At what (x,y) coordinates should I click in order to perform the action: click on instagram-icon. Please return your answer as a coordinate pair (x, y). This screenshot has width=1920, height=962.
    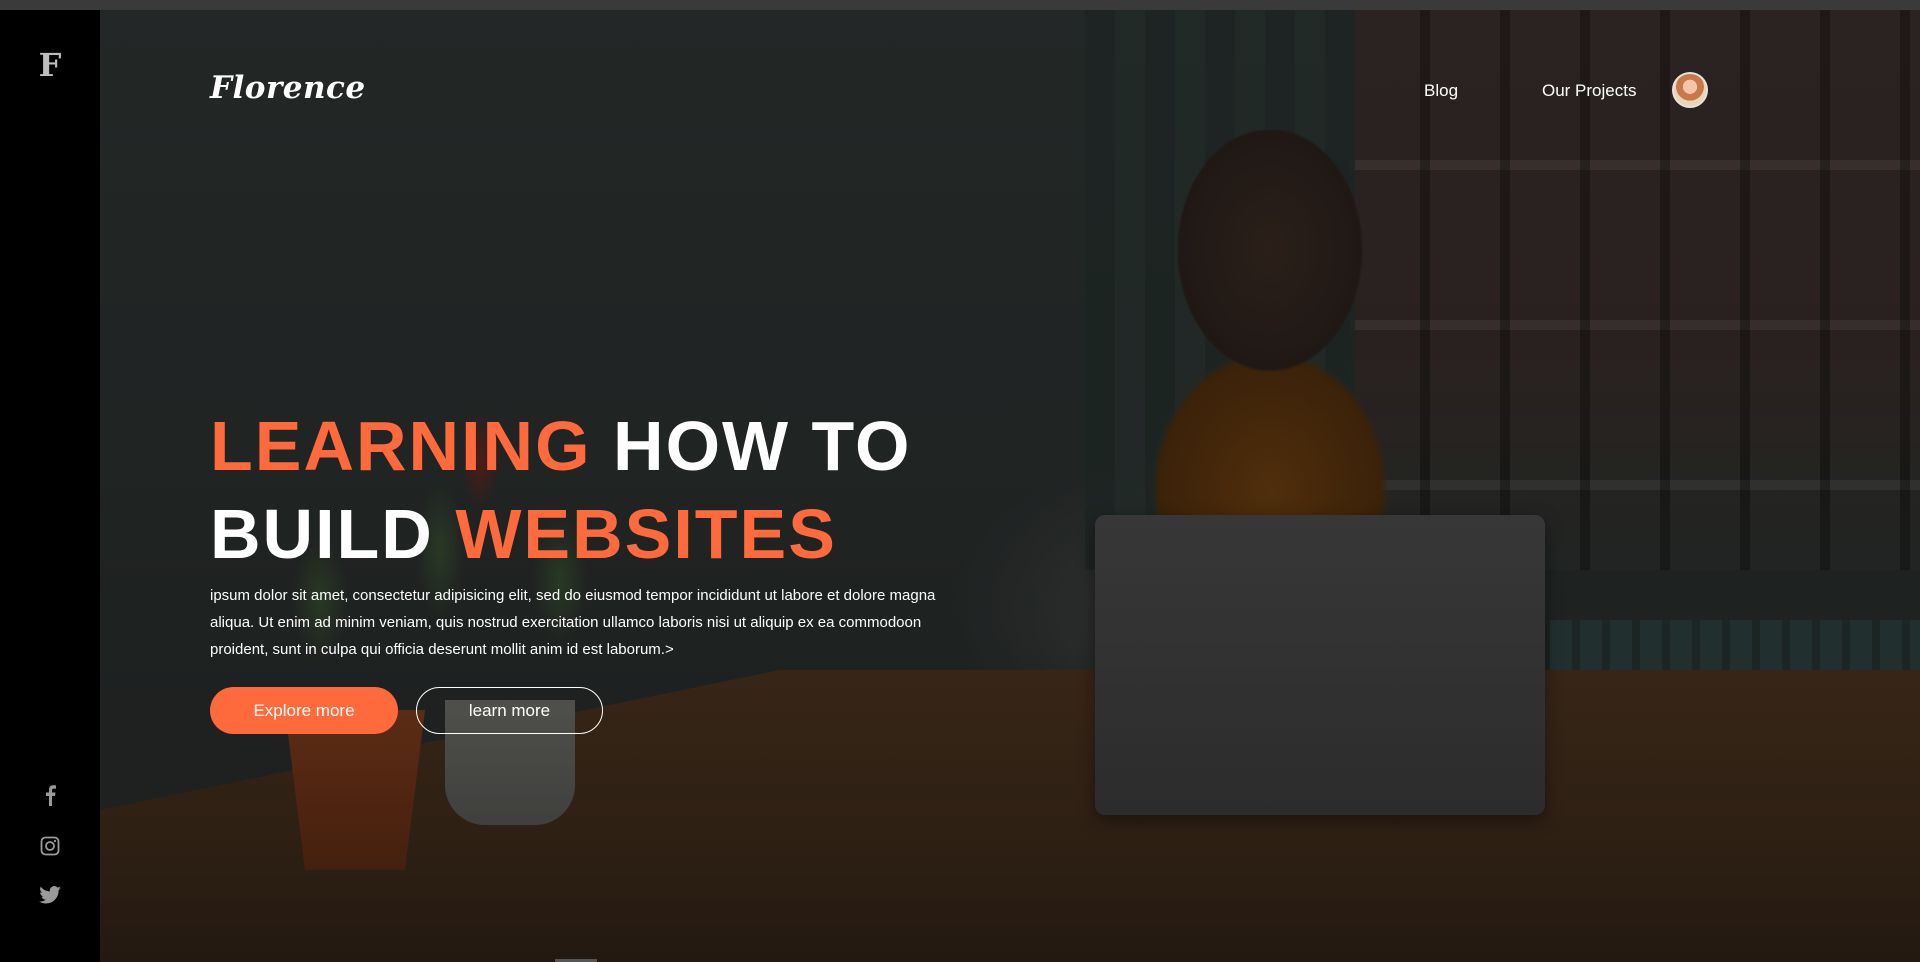
    Looking at the image, I should click on (50, 846).